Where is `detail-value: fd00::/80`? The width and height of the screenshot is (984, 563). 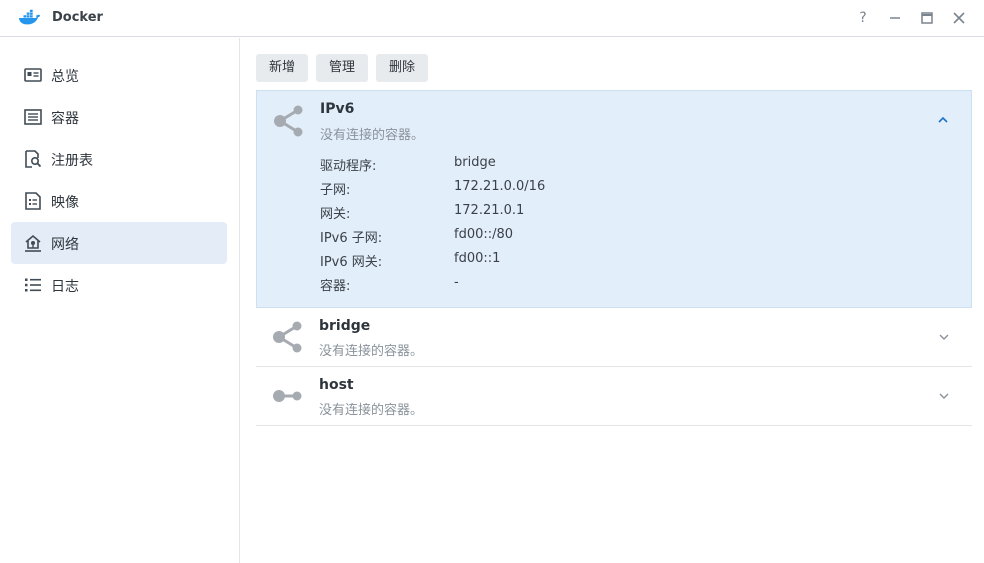 detail-value: fd00::/80 is located at coordinates (484, 234).